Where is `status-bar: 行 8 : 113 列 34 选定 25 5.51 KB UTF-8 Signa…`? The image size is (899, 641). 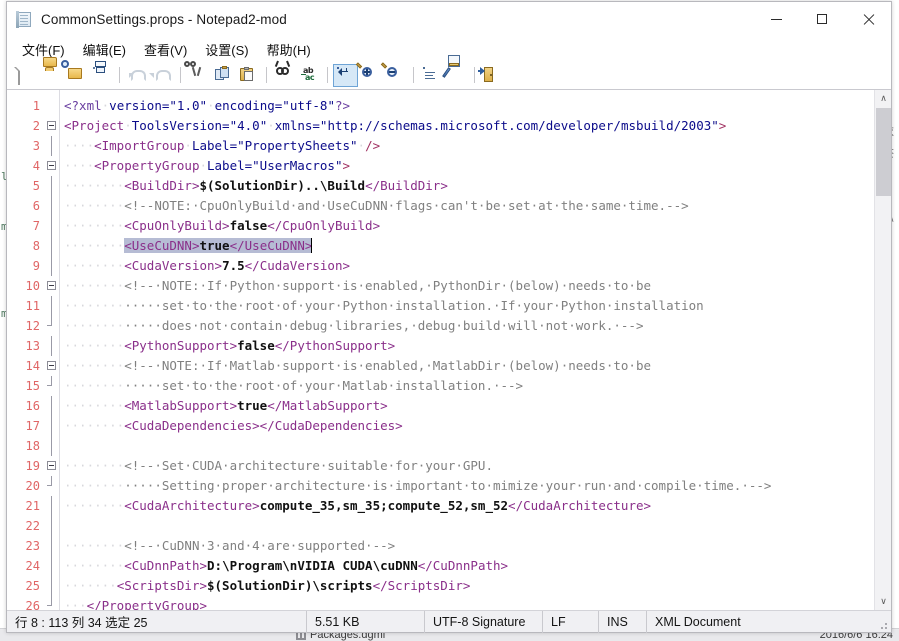 status-bar: 行 8 : 113 列 34 选定 25 5.51 KB UTF-8 Signa… is located at coordinates (449, 621).